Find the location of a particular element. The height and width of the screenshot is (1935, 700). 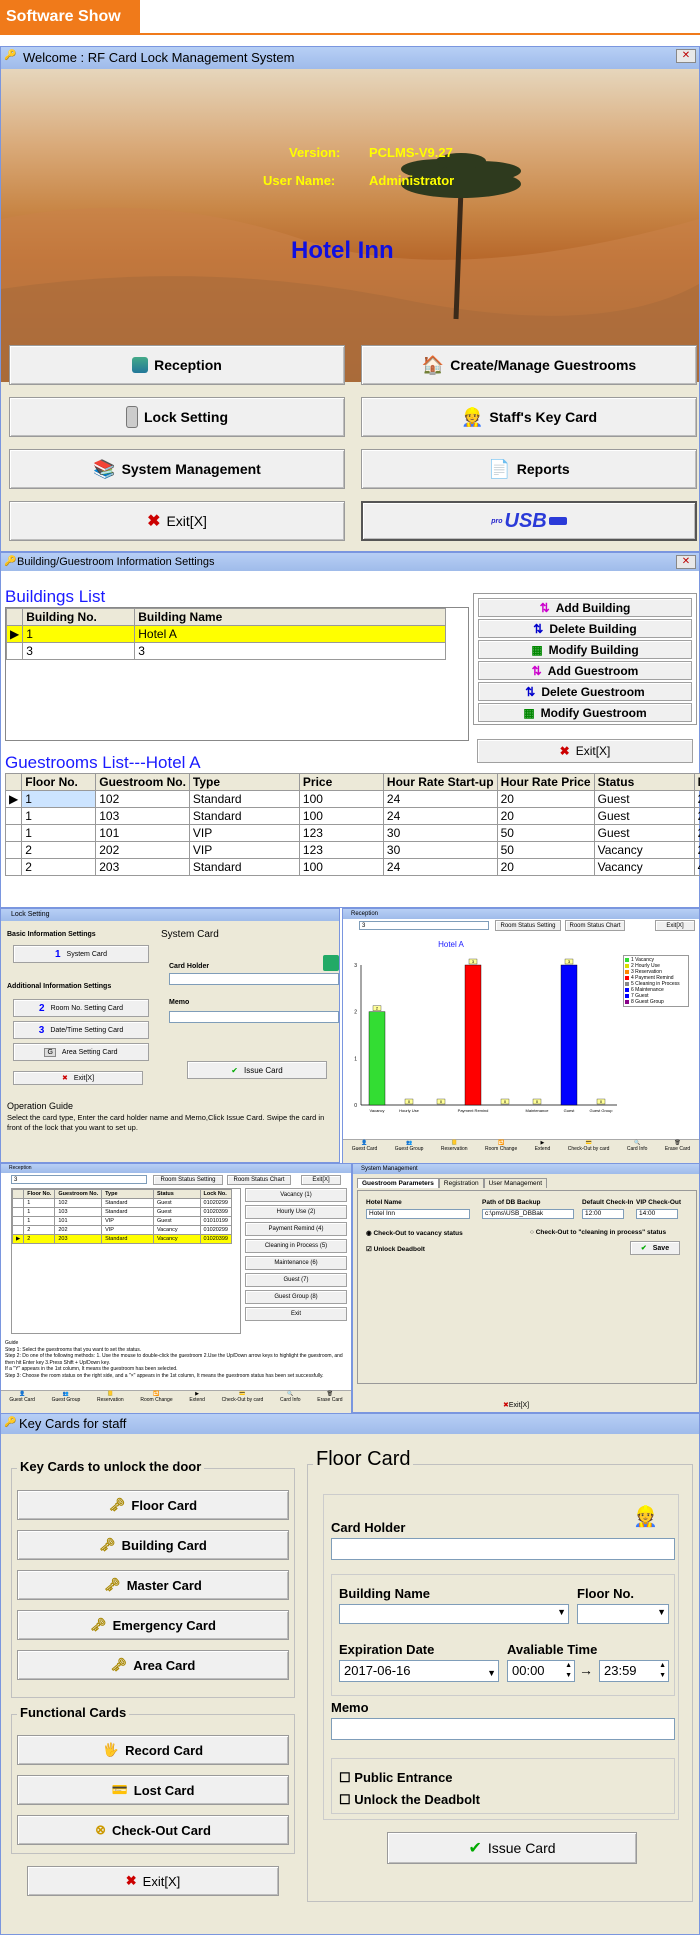

checkout-vacancy-radio: ◉ Check-Out to vacancy status is located at coordinates (414, 1233).